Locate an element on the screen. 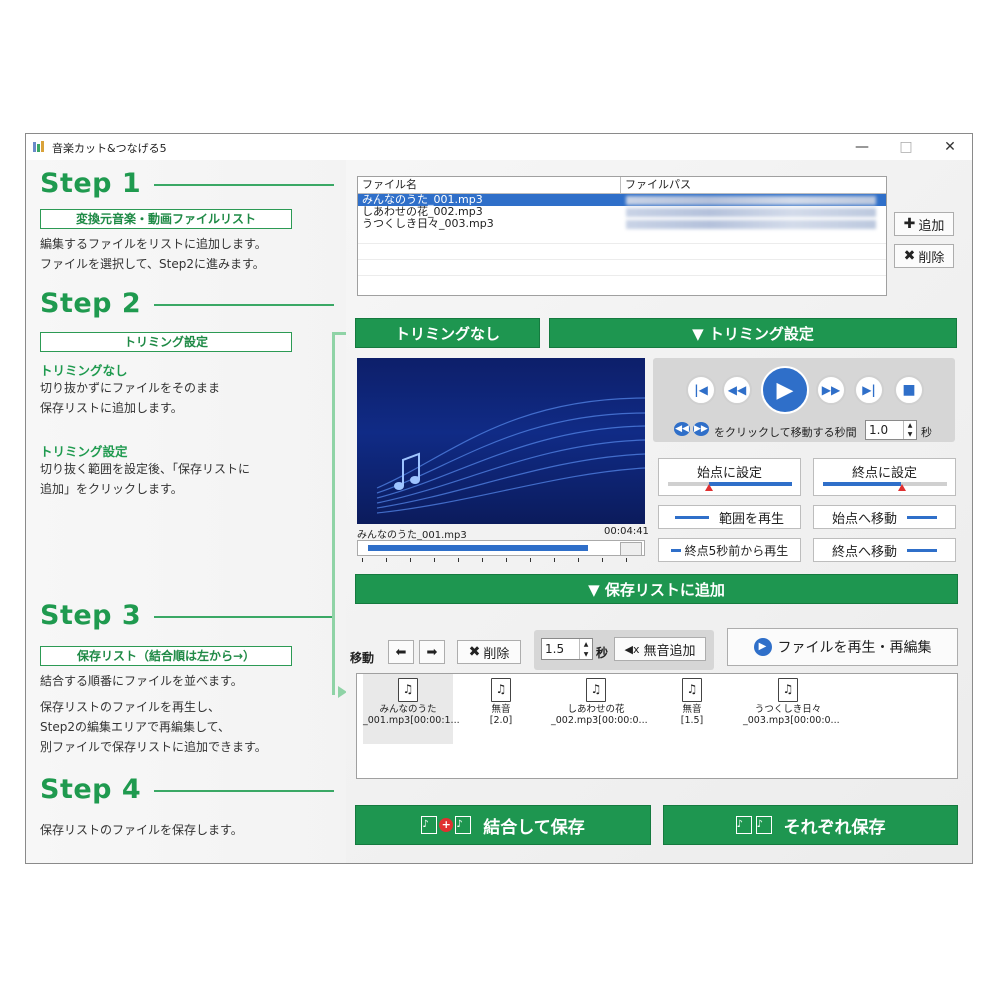  rewind-icon: ◀◀ is located at coordinates (737, 390).